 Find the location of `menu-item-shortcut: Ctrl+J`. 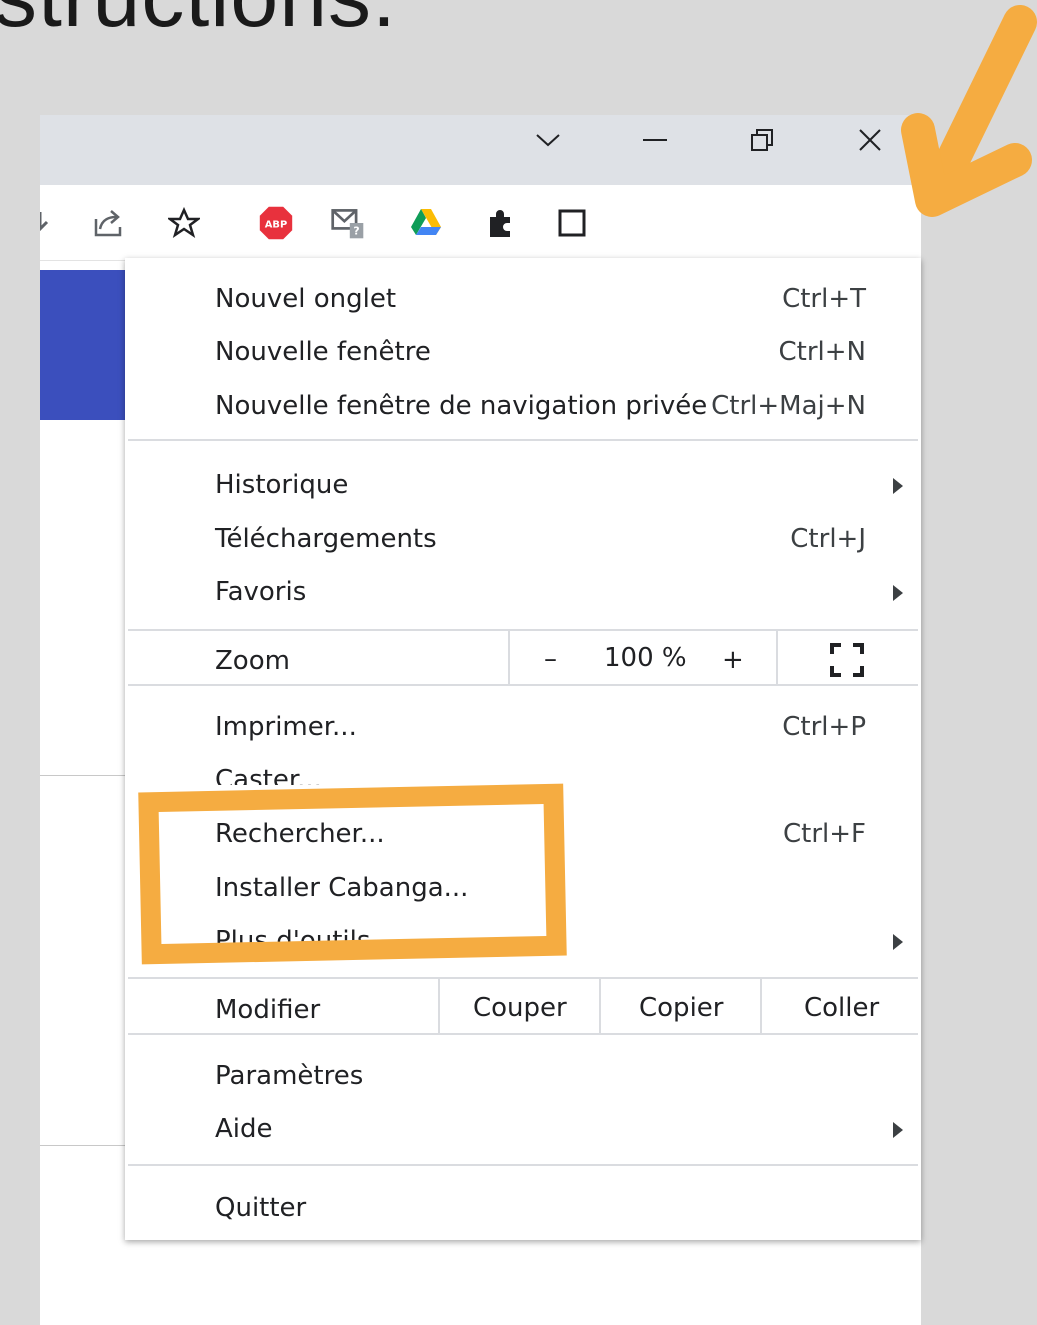

menu-item-shortcut: Ctrl+J is located at coordinates (828, 539).